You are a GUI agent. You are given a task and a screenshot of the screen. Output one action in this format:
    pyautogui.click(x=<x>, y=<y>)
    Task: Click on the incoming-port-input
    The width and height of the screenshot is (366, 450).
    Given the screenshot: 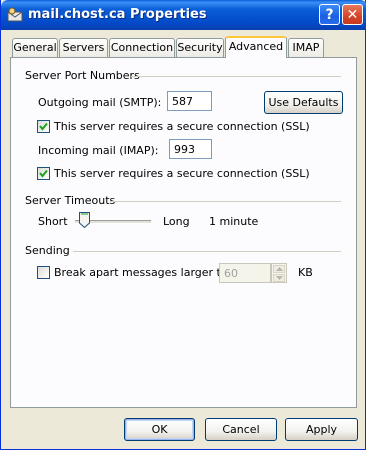 What is the action you would take?
    pyautogui.click(x=190, y=149)
    